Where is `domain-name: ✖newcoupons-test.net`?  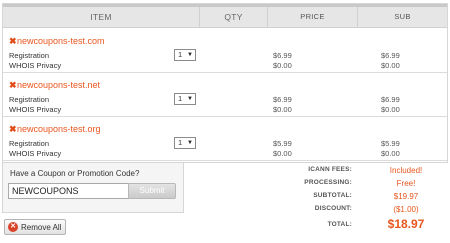 domain-name: ✖newcoupons-test.net is located at coordinates (54, 85).